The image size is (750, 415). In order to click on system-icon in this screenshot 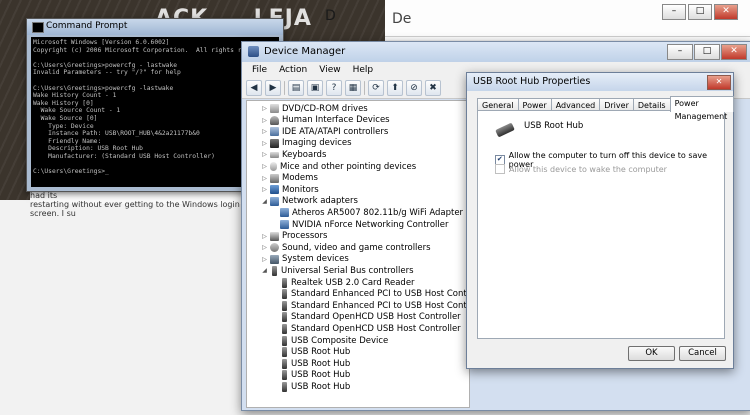, I will do `click(274, 259)`.